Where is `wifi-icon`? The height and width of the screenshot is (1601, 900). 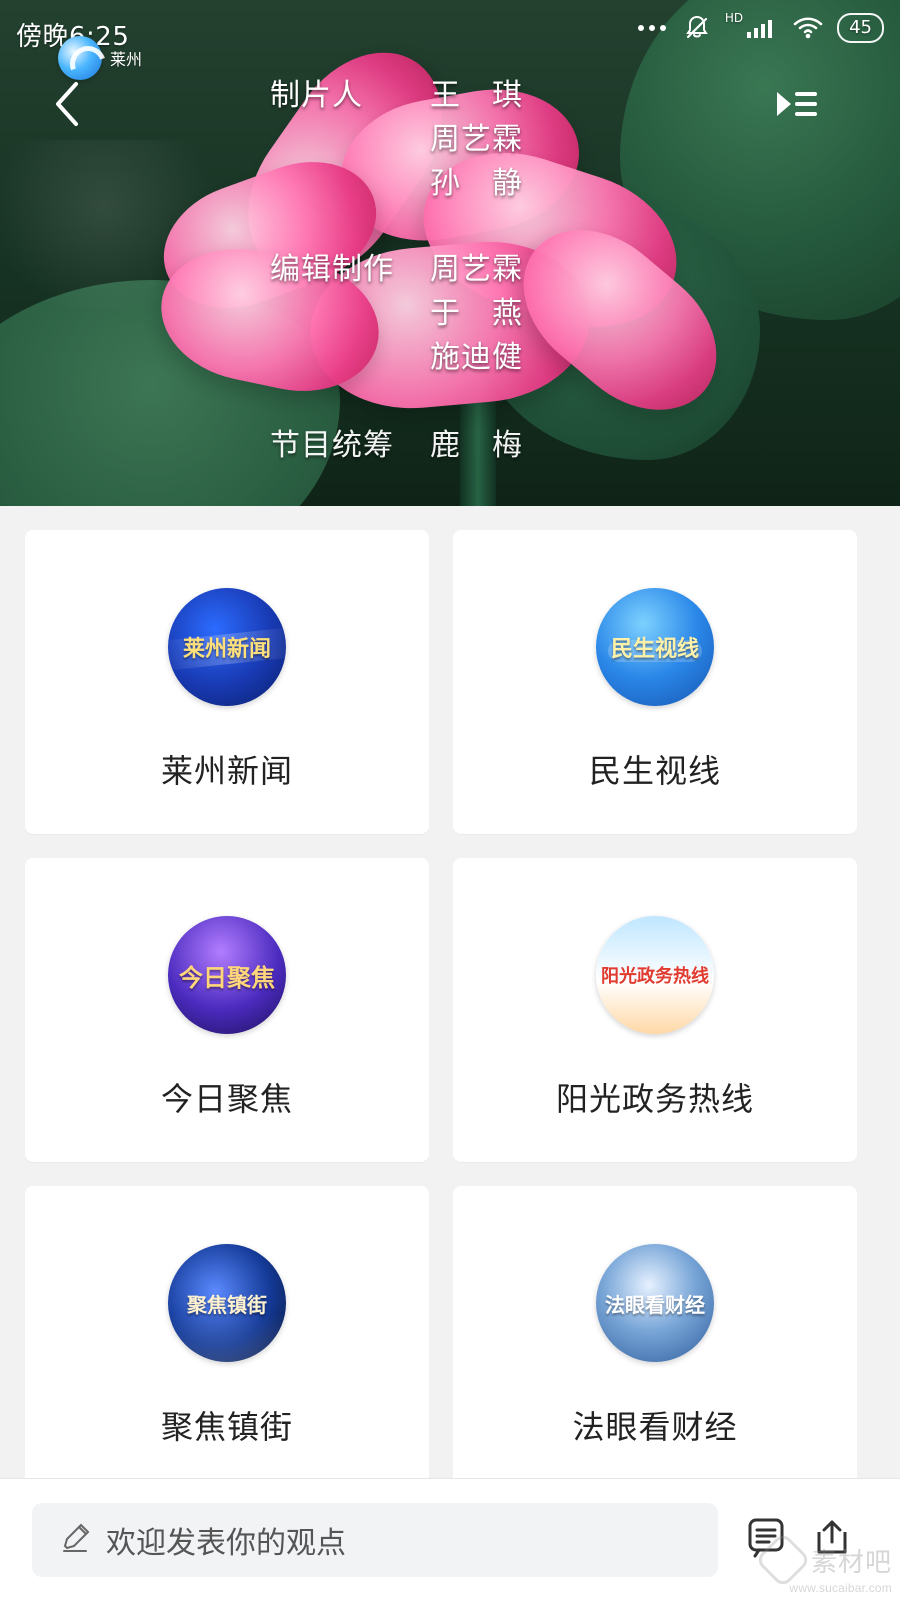
wifi-icon is located at coordinates (808, 28).